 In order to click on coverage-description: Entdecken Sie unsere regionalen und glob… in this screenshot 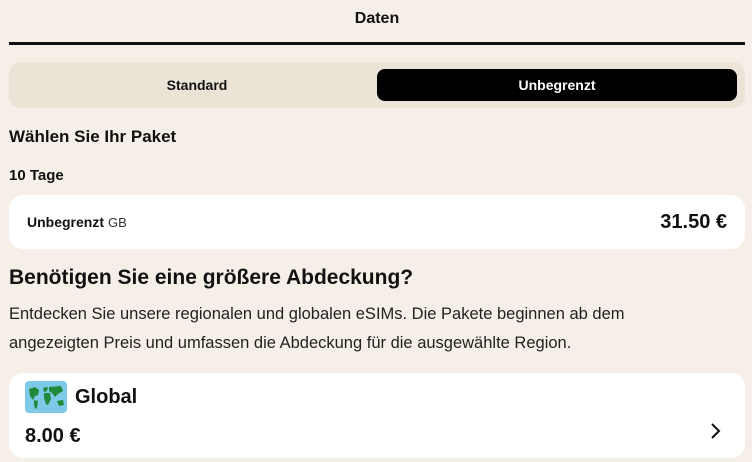, I will do `click(317, 328)`.